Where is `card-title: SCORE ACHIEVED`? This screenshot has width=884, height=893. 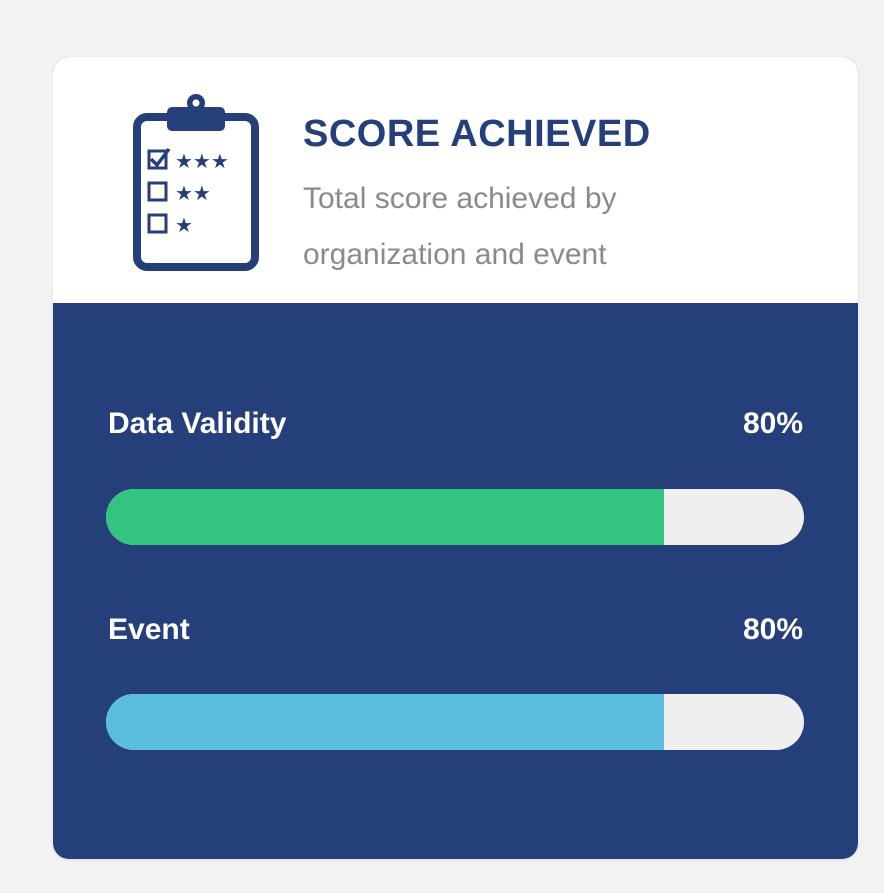
card-title: SCORE ACHIEVED is located at coordinates (477, 134).